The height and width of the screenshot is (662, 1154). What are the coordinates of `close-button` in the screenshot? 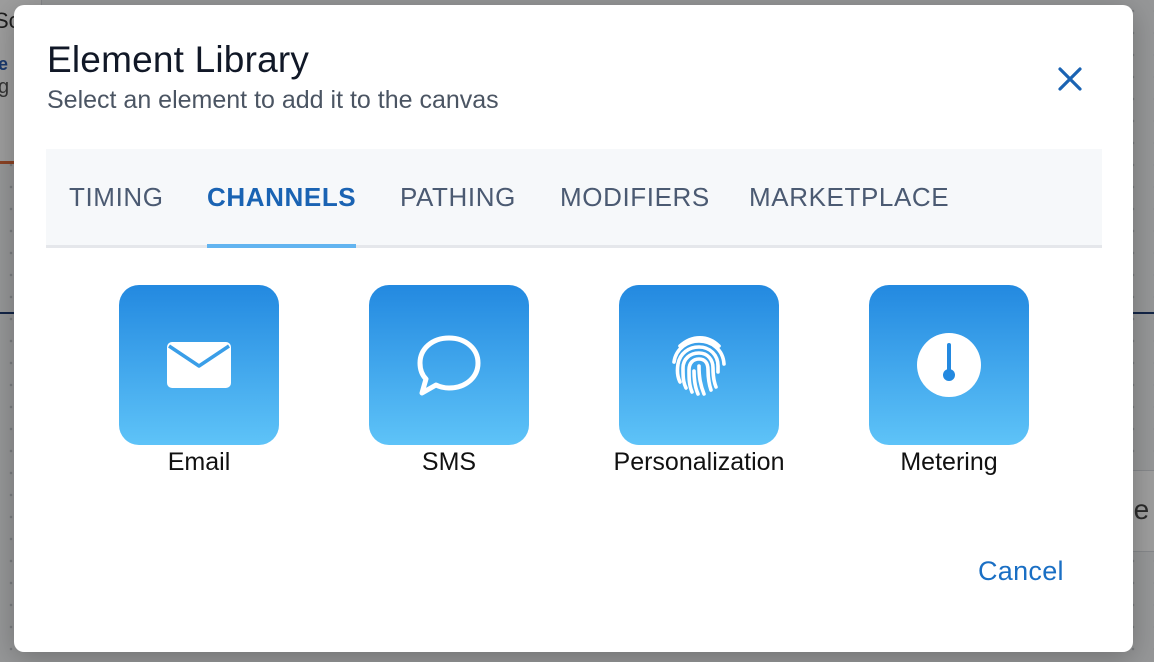 It's located at (1070, 79).